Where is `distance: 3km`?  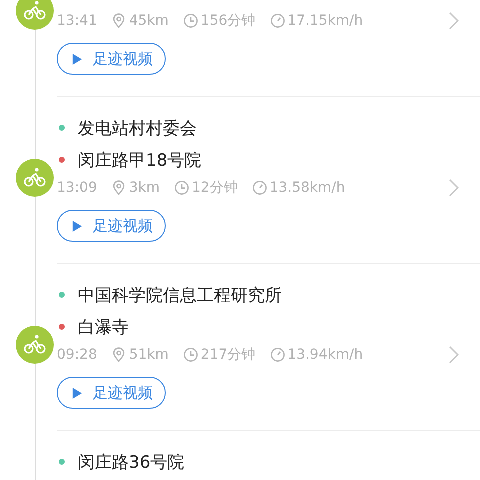
distance: 3km is located at coordinates (144, 188).